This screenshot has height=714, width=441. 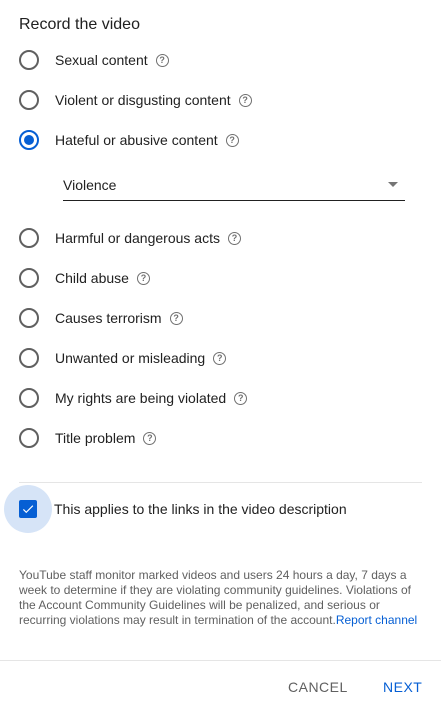 What do you see at coordinates (220, 318) in the screenshot?
I see `reason-option-terrorism: Causes terrorism ?` at bounding box center [220, 318].